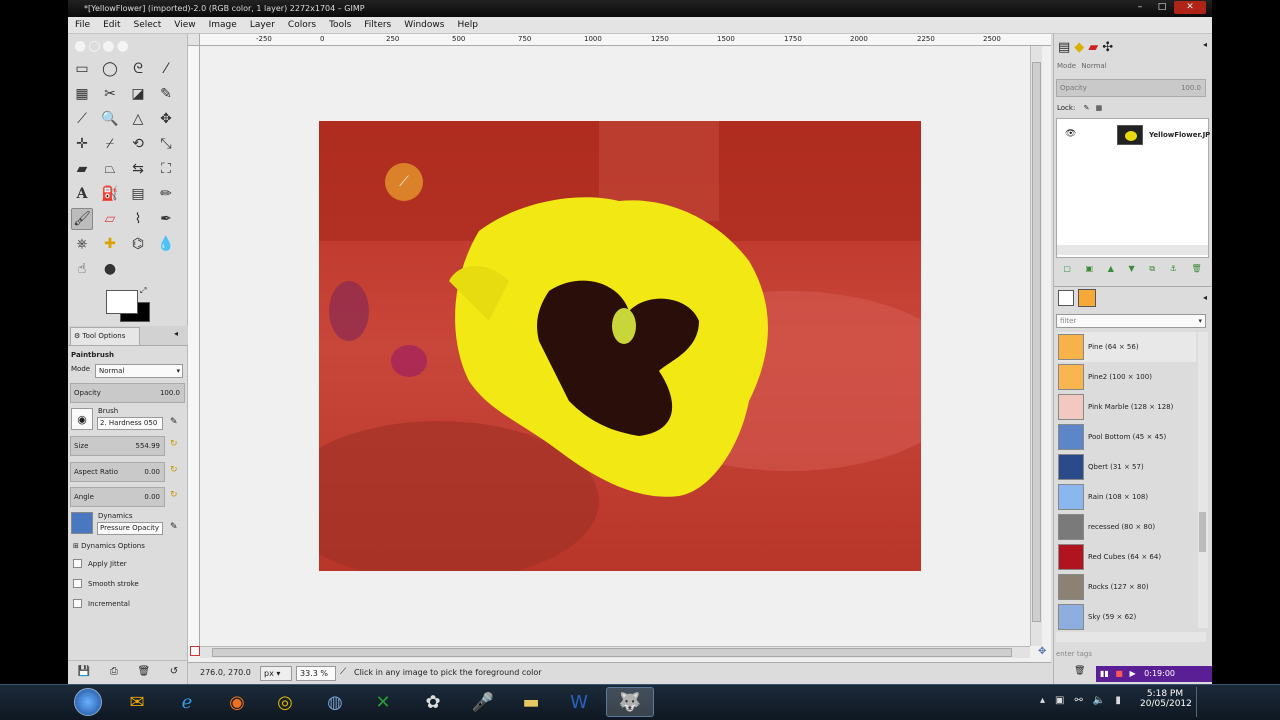  I want to click on pattern-item: Rain (108 × 108), so click(1127, 497).